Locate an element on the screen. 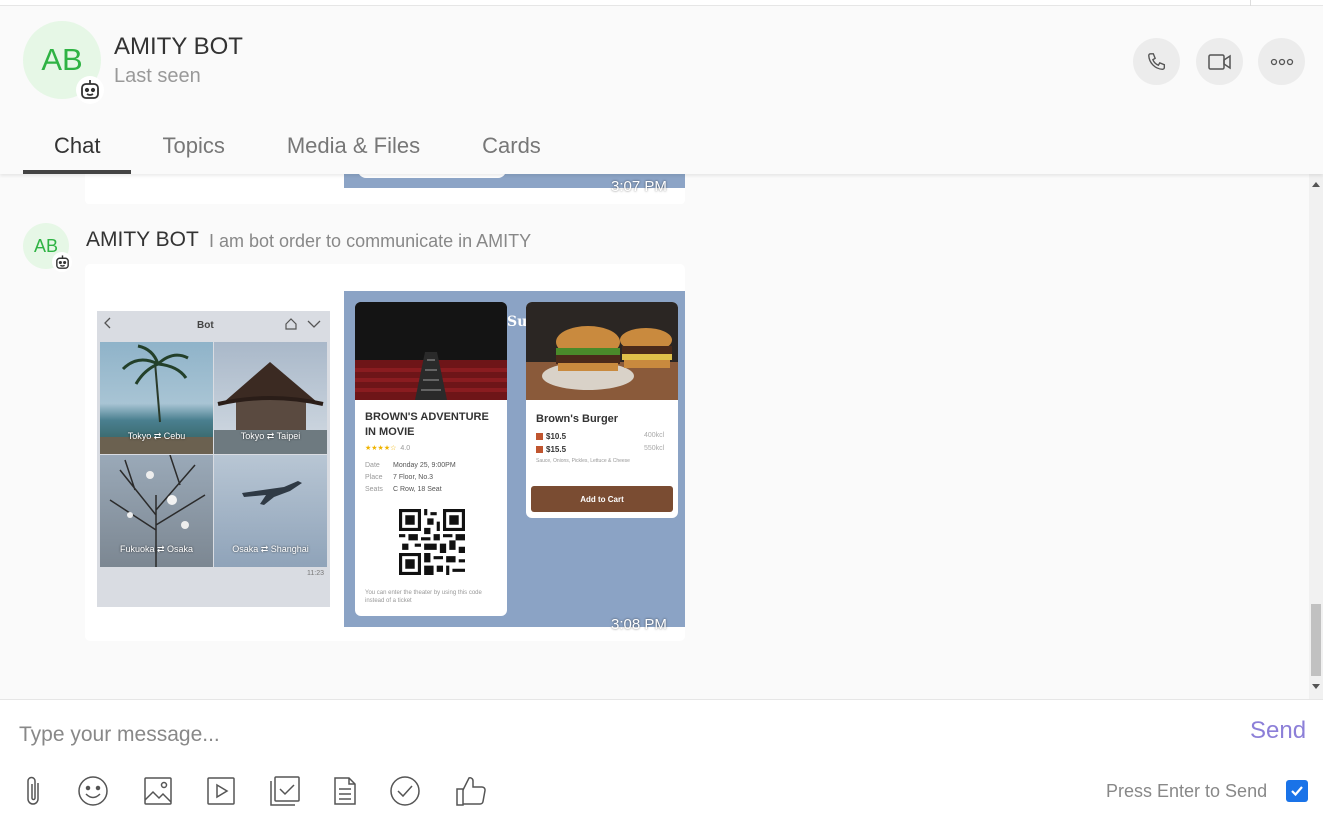 The height and width of the screenshot is (817, 1323). theater-image is located at coordinates (431, 351).